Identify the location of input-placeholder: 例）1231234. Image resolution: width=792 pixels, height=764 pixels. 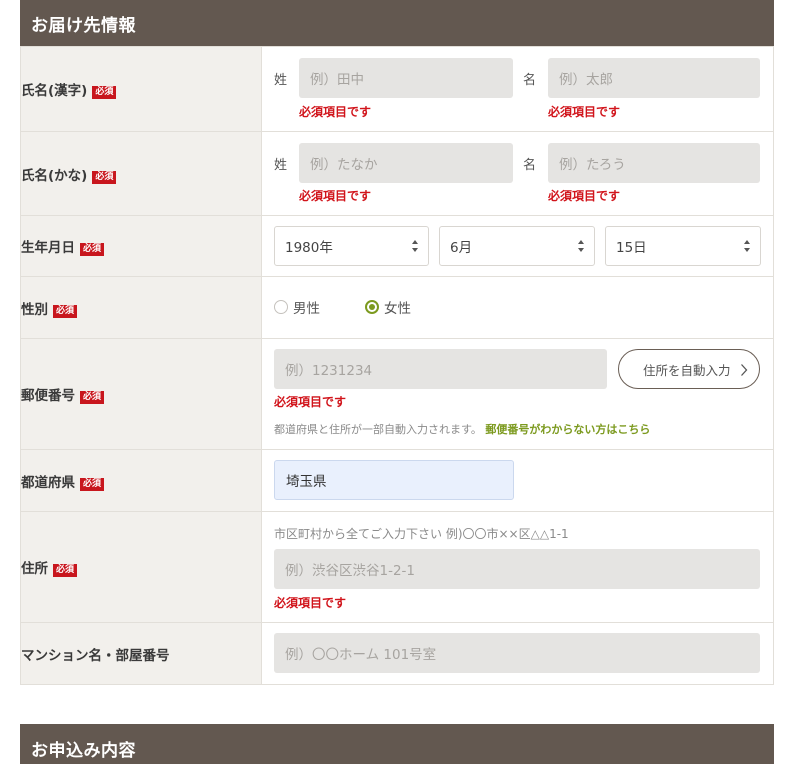
(329, 371).